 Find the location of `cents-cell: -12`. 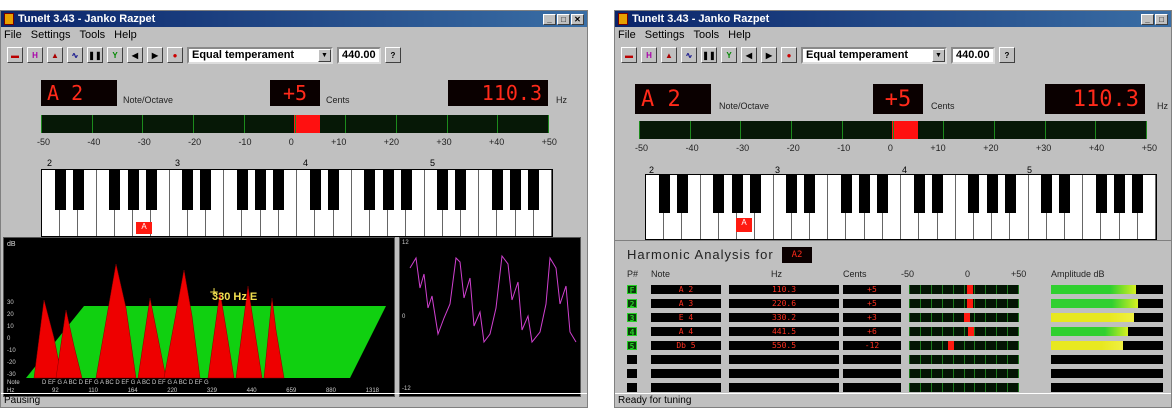

cents-cell: -12 is located at coordinates (872, 345).